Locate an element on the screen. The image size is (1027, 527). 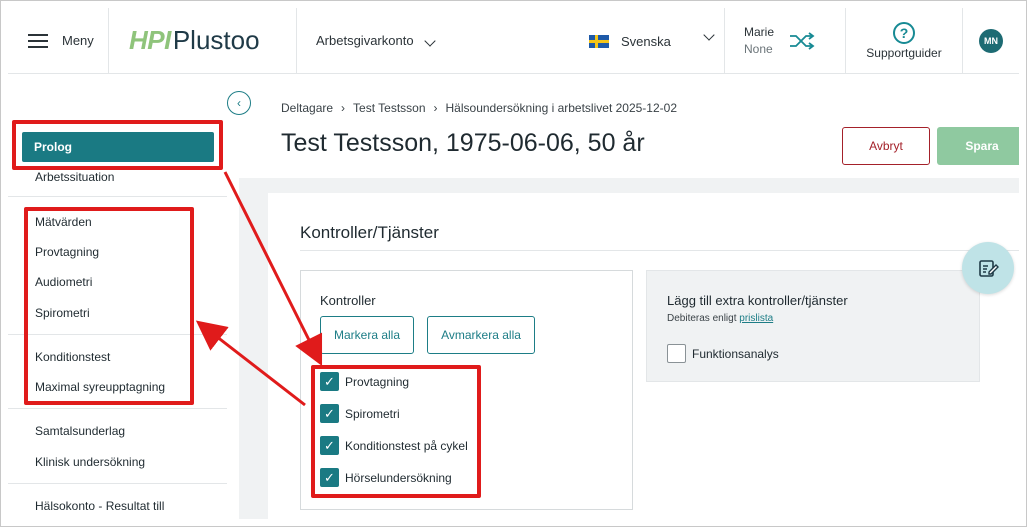
hamburger-icon is located at coordinates (38, 40).